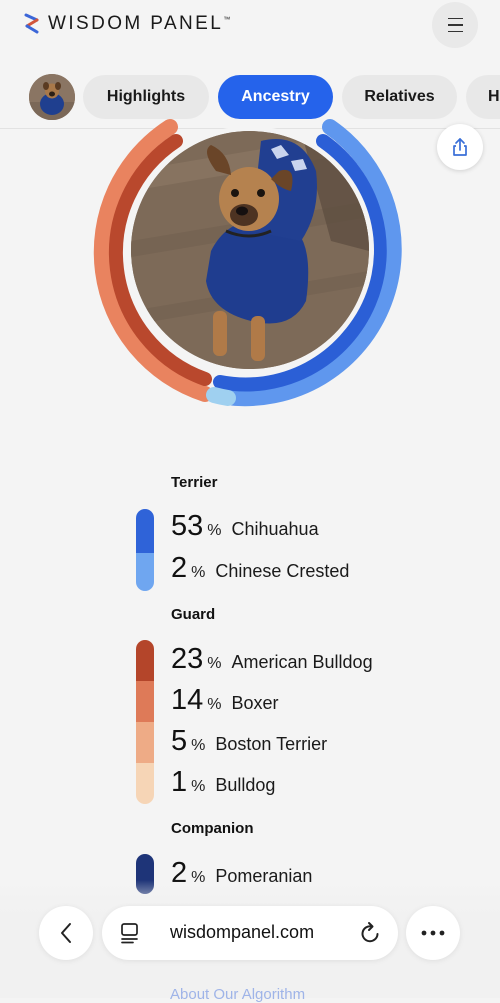 This screenshot has height=1003, width=500. Describe the element at coordinates (145, 742) in the screenshot. I see `bar-segment-boston-terrier` at that location.